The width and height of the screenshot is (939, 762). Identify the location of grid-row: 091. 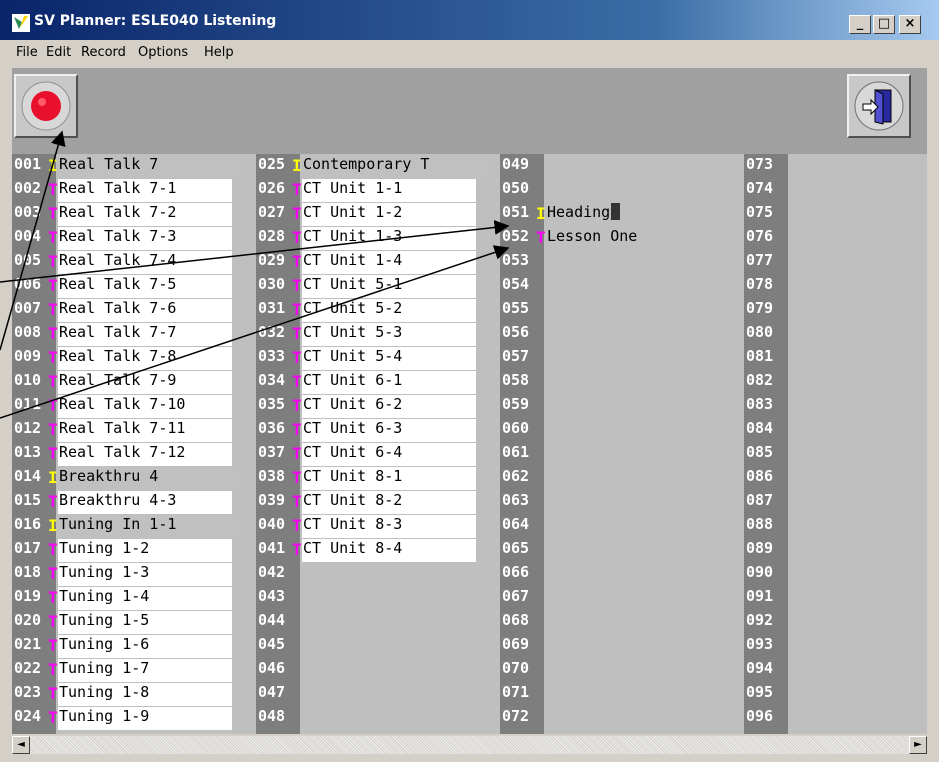
(835, 598).